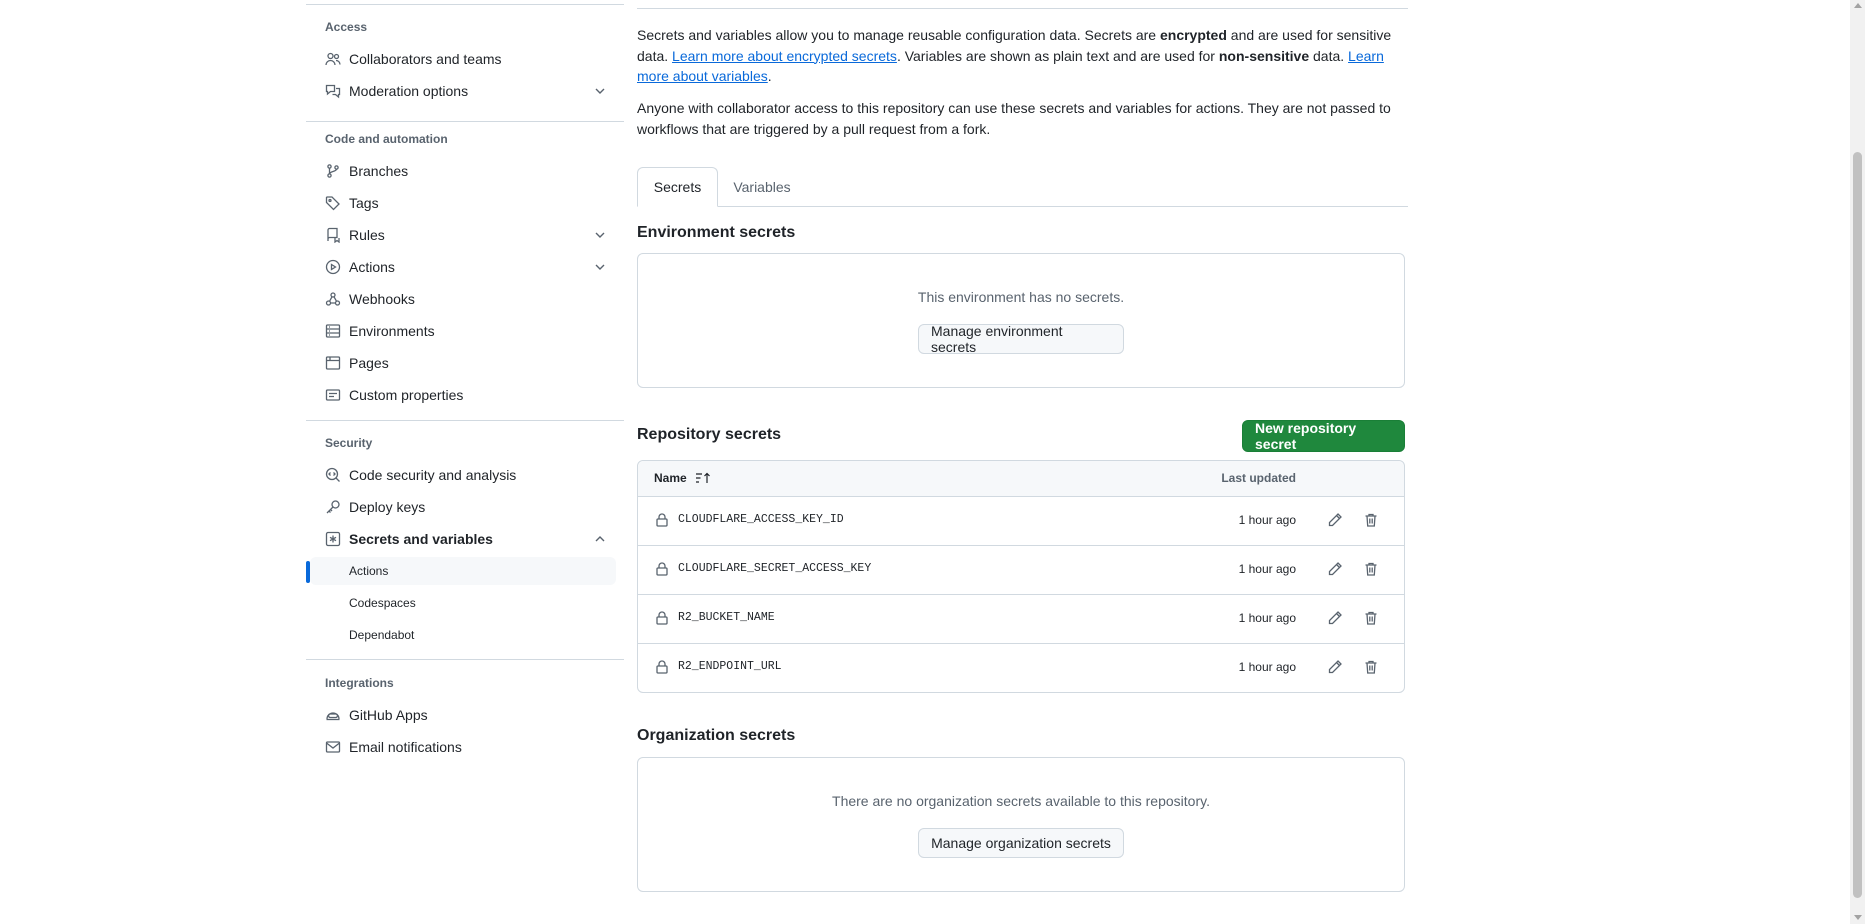 This screenshot has width=1865, height=924. What do you see at coordinates (1857, 525) in the screenshot?
I see `scrollbar-thumb` at bounding box center [1857, 525].